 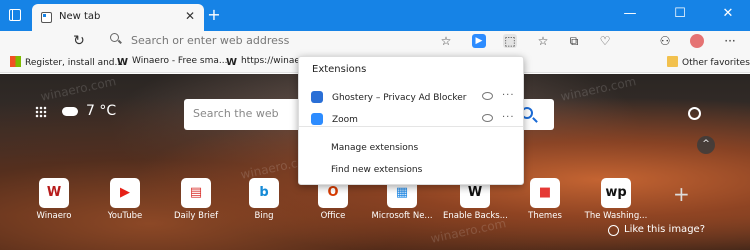 What do you see at coordinates (125, 193) in the screenshot?
I see `quick-link-icon: ▶` at bounding box center [125, 193].